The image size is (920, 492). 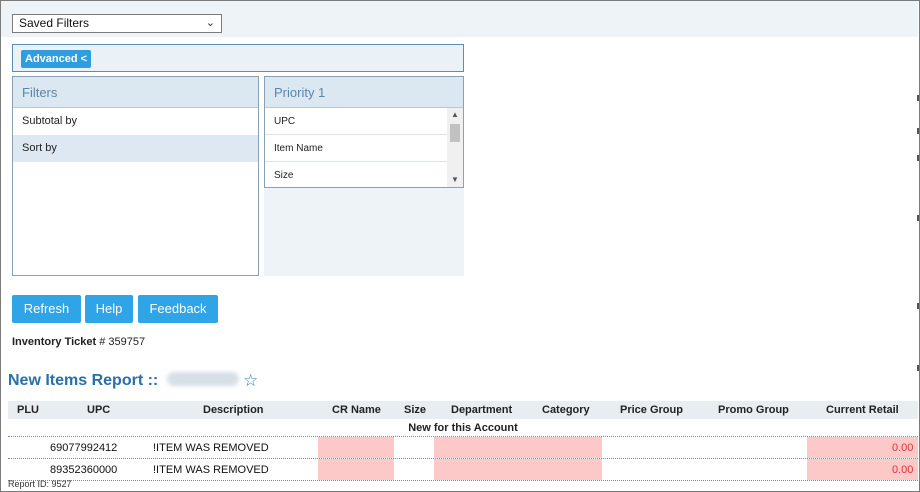 What do you see at coordinates (364, 92) in the screenshot?
I see `priority-header: Priority 1` at bounding box center [364, 92].